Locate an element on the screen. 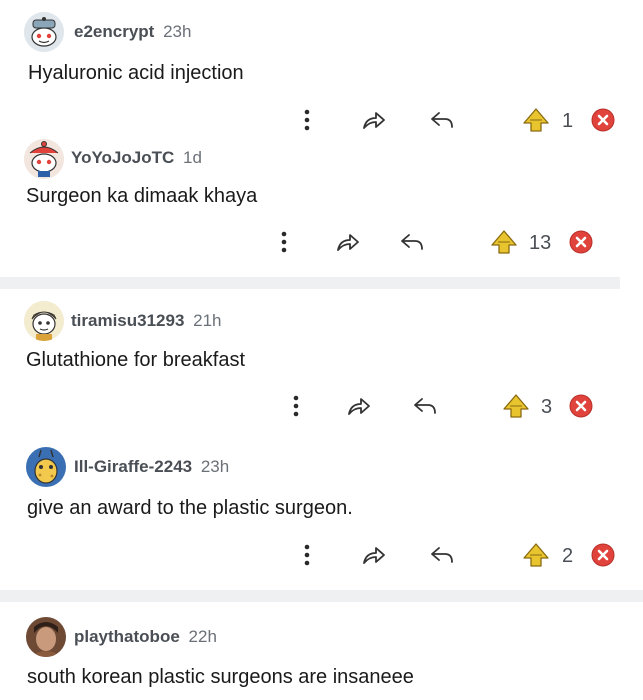 The width and height of the screenshot is (643, 700). user-photo-avatar-icon is located at coordinates (46, 637).